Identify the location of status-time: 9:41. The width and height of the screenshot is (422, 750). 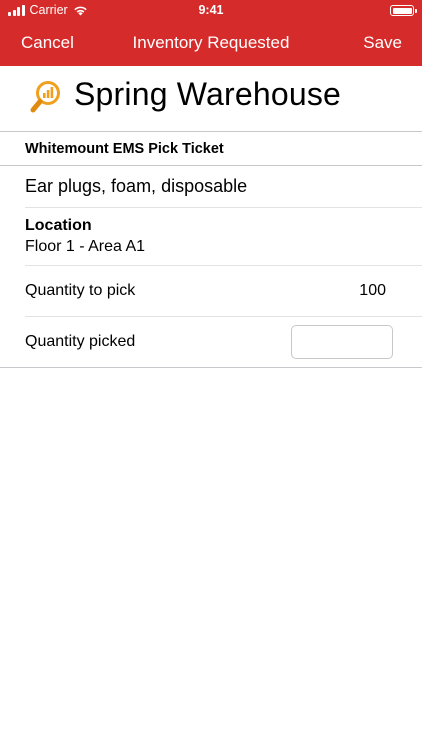
(211, 10).